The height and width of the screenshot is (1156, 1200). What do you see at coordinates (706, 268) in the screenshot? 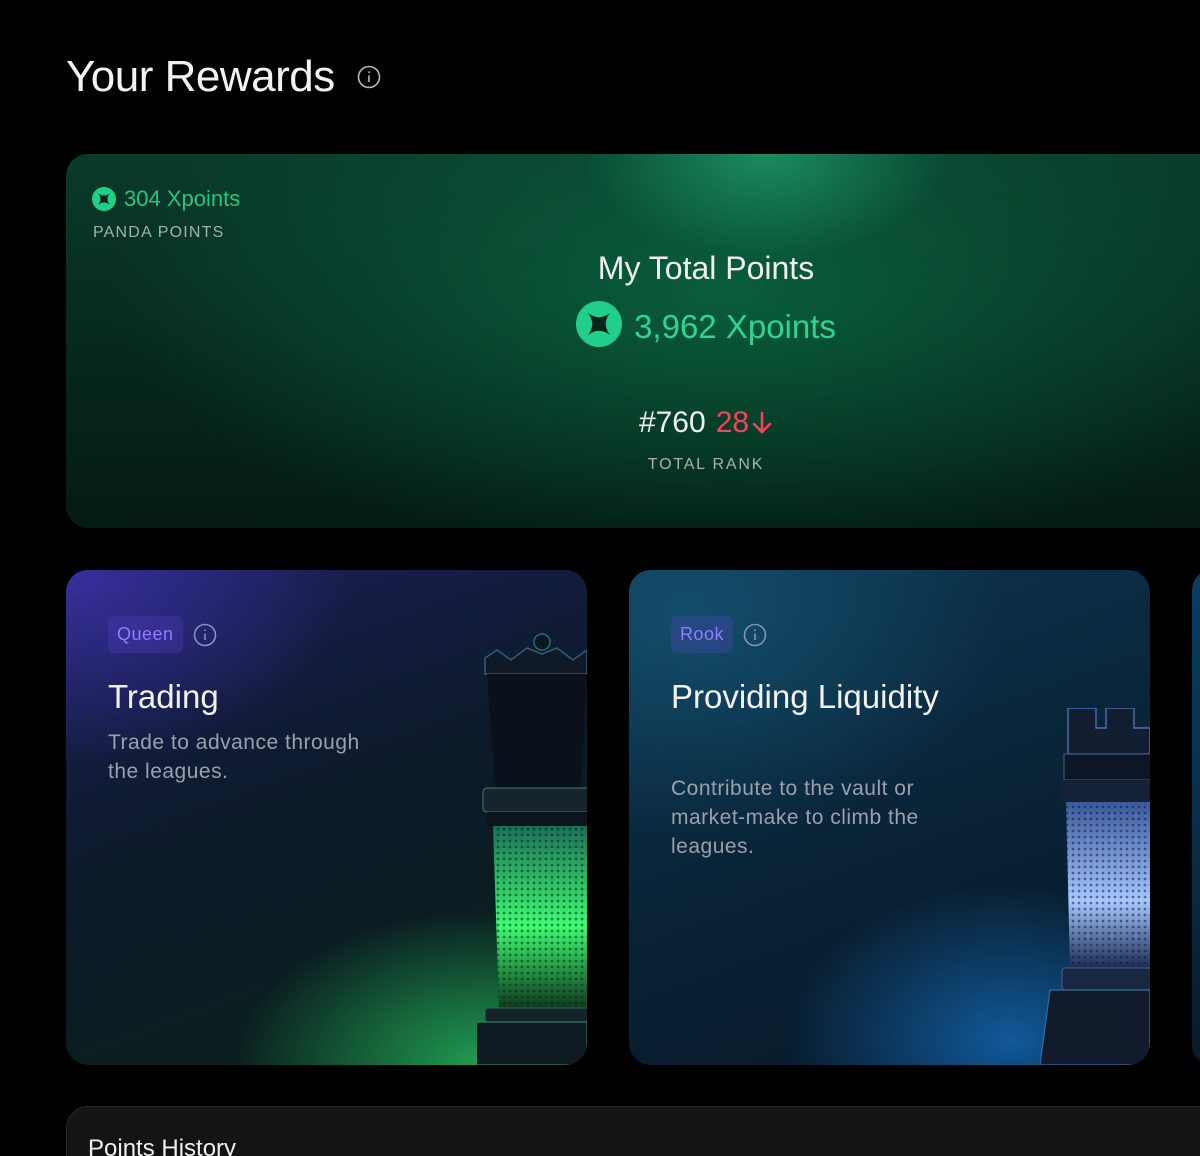
I see `total-points-label: My Total Points` at bounding box center [706, 268].